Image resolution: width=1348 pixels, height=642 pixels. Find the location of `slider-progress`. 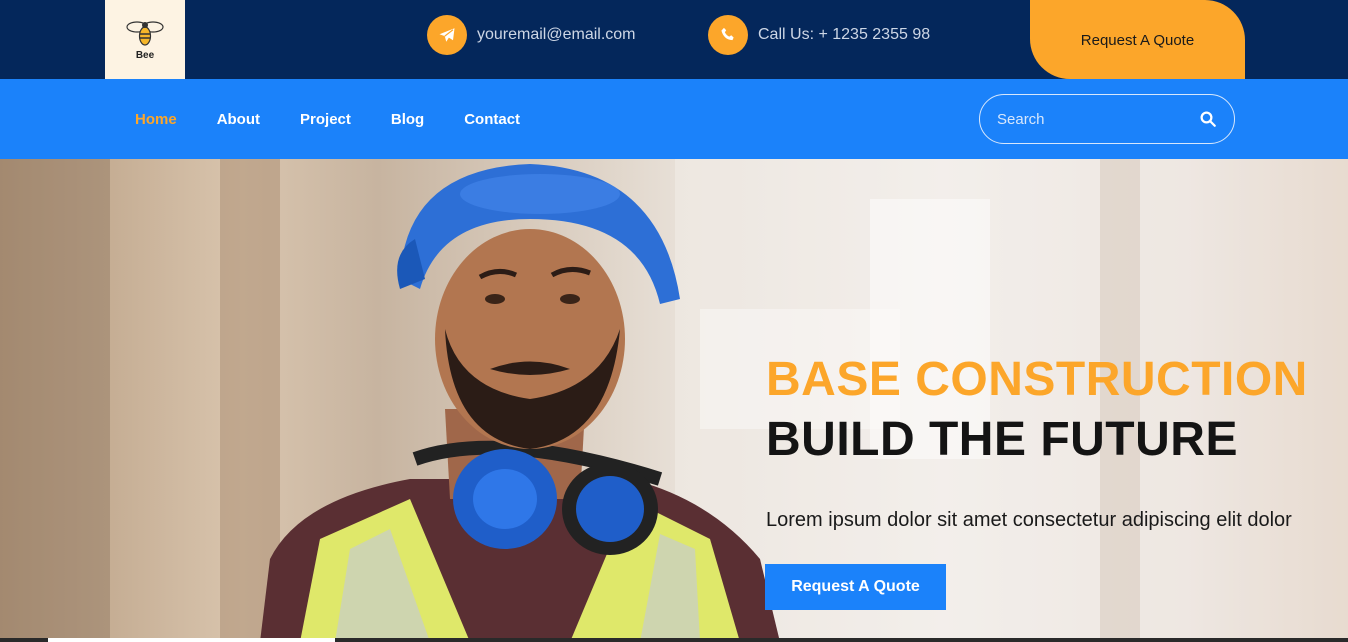

slider-progress is located at coordinates (191, 640).